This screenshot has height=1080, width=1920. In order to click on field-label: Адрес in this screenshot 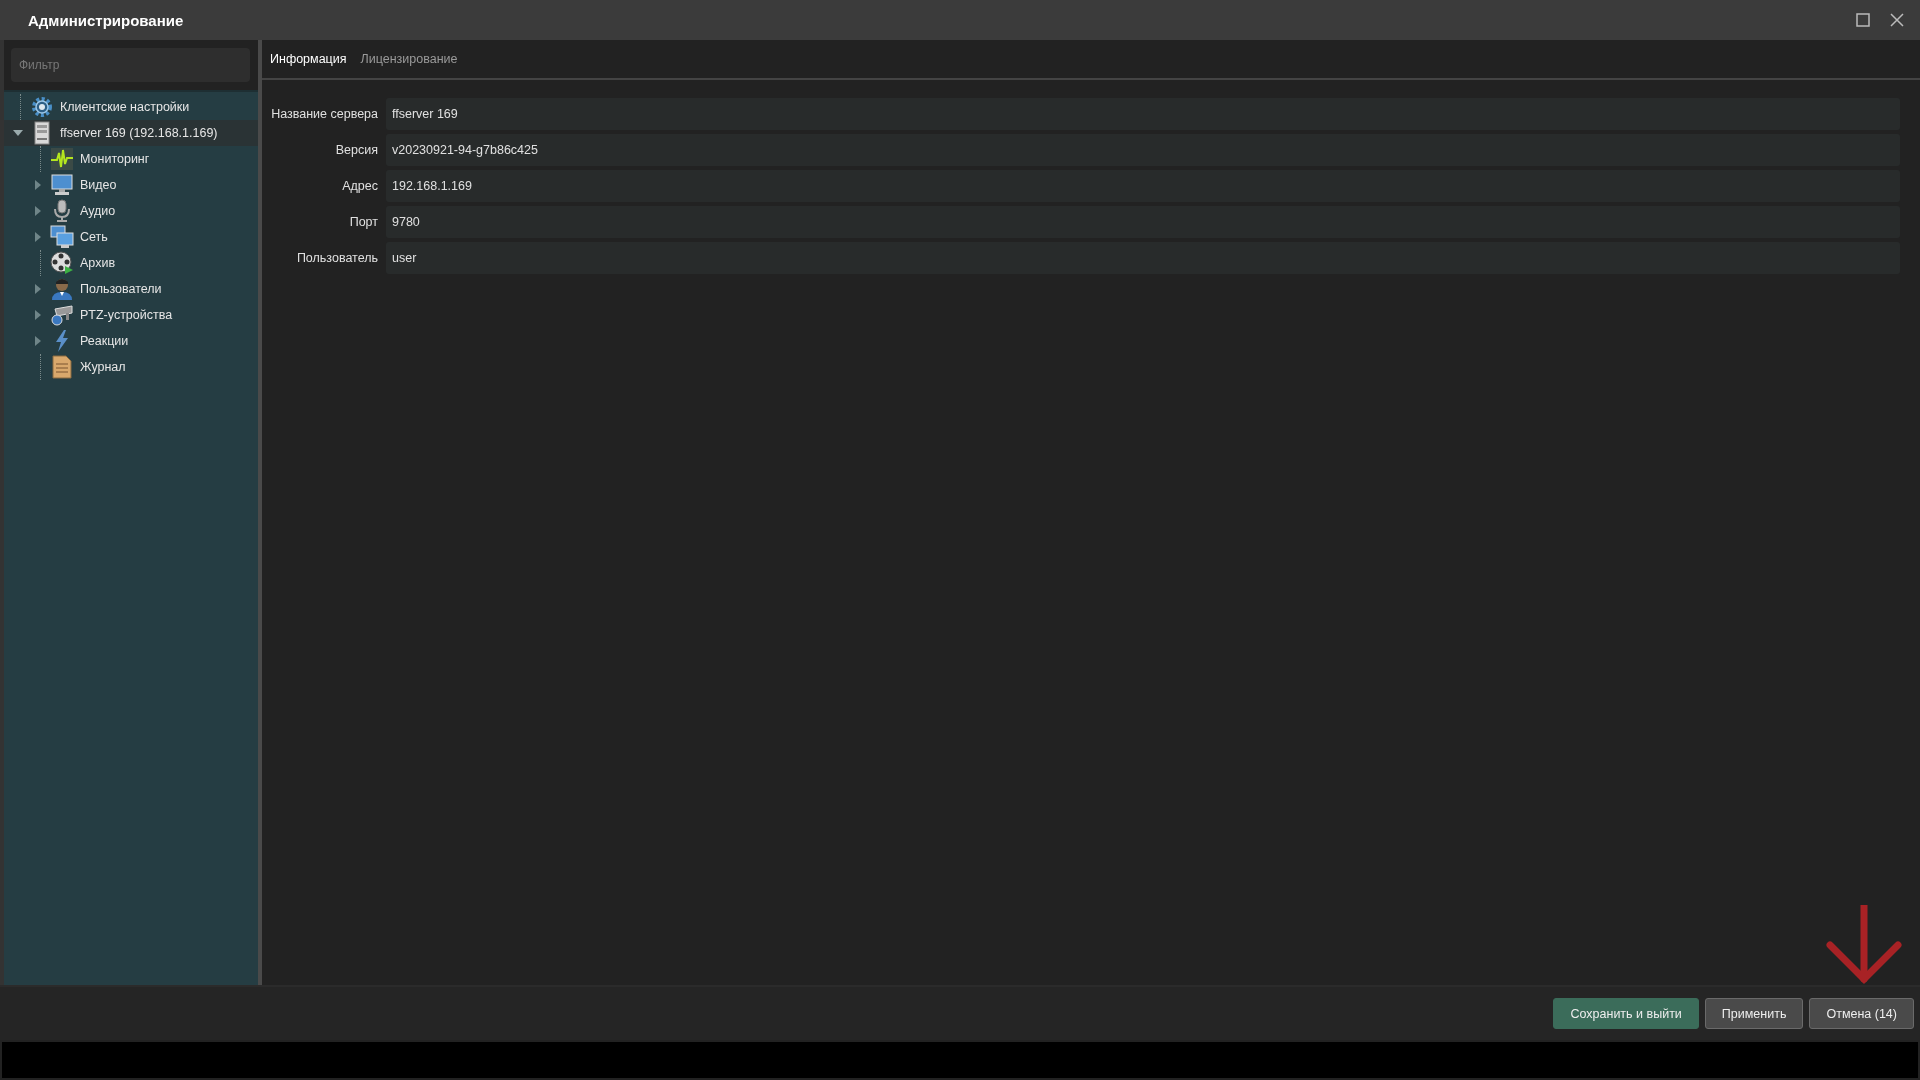, I will do `click(359, 186)`.